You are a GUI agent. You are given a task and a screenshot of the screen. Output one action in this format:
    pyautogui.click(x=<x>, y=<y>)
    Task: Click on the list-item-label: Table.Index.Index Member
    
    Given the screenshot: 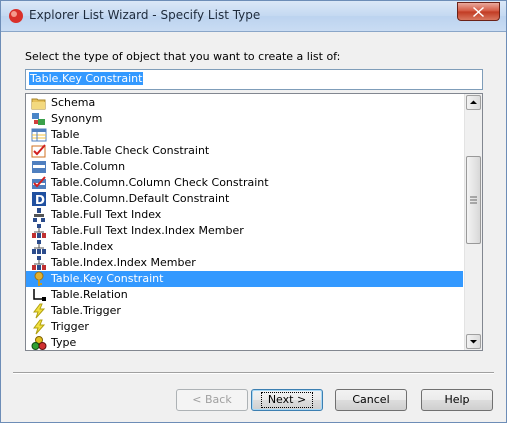 What is the action you would take?
    pyautogui.click(x=123, y=262)
    